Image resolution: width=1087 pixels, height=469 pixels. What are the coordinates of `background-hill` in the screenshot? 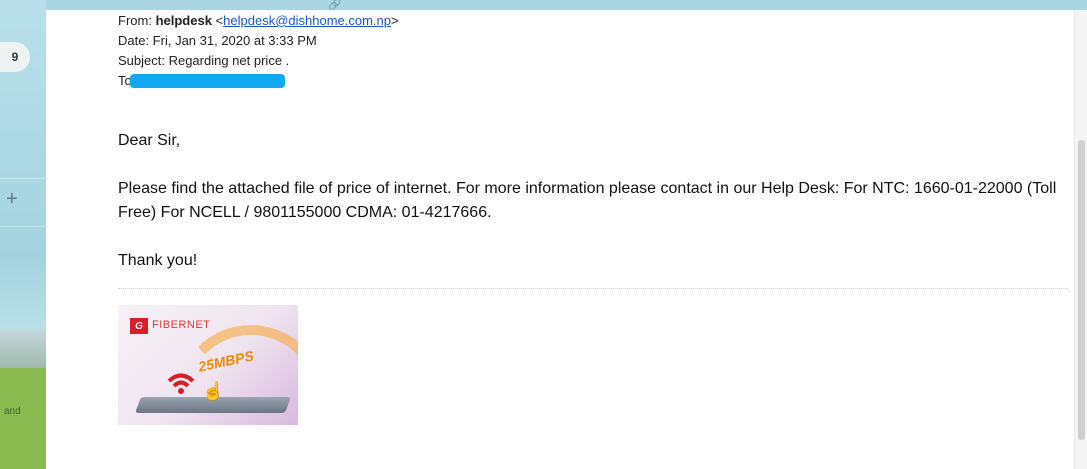 It's located at (23, 350).